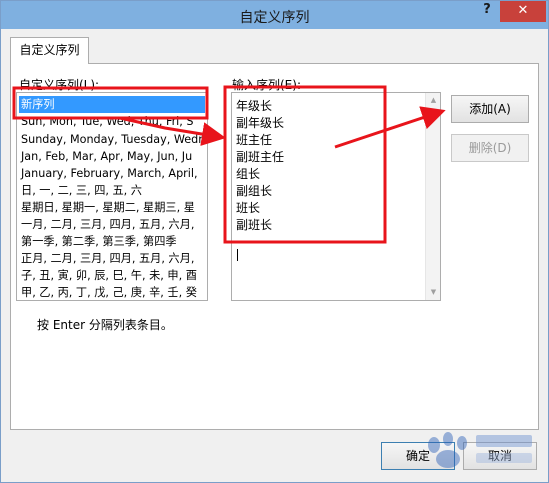 The height and width of the screenshot is (483, 549). I want to click on list-item: Sun, Mon, Tue, Wed, Thu, Fri, S, so click(112, 121).